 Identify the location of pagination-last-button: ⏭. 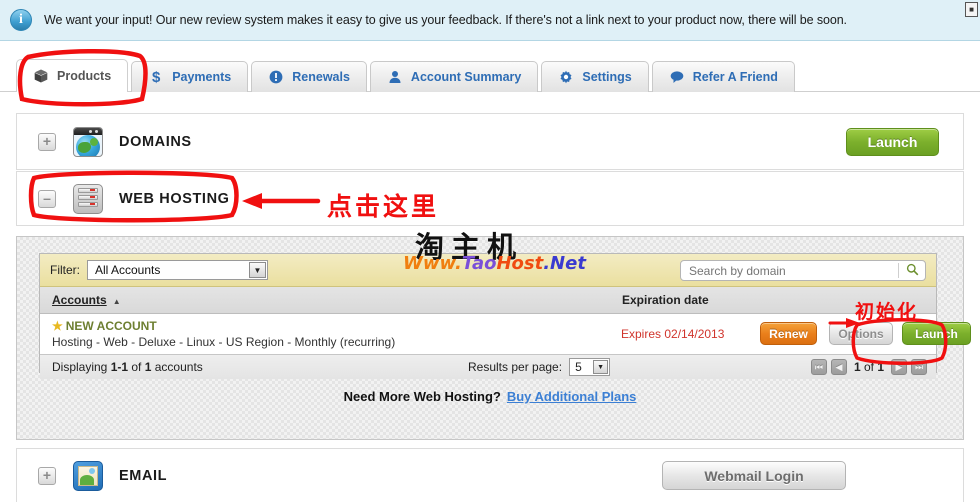
(919, 367).